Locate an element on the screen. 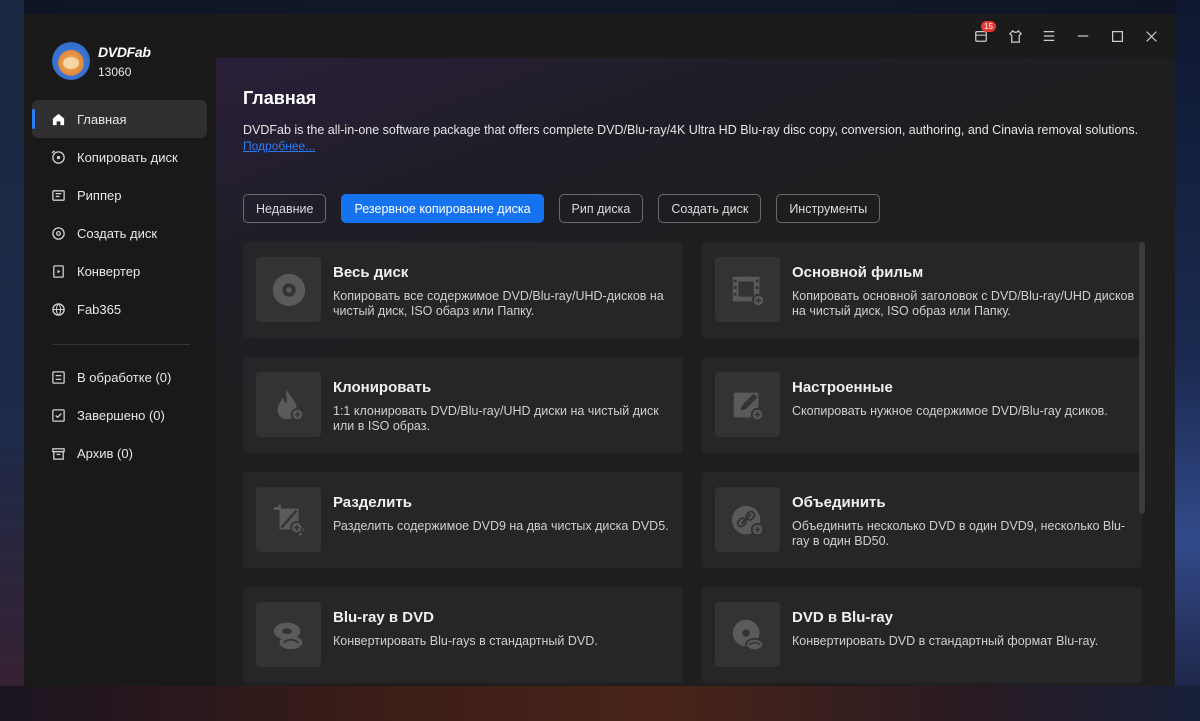 This screenshot has width=1200, height=721. flame-icon is located at coordinates (288, 404).